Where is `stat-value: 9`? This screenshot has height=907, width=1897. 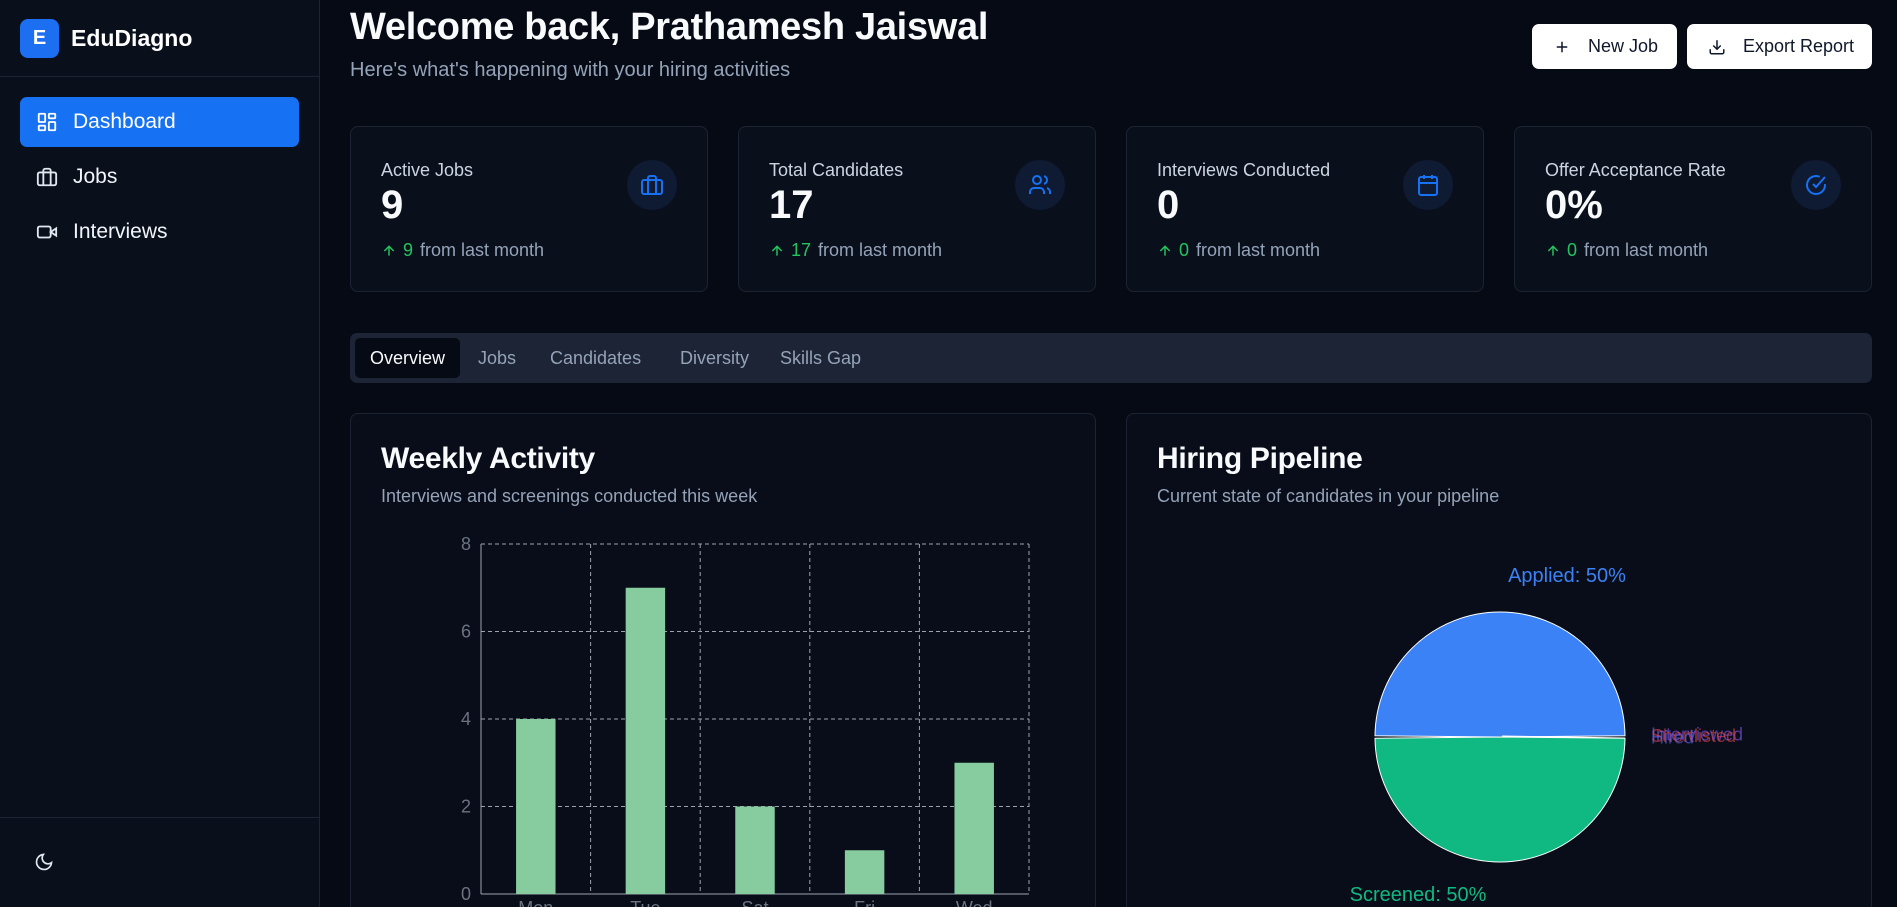 stat-value: 9 is located at coordinates (392, 205).